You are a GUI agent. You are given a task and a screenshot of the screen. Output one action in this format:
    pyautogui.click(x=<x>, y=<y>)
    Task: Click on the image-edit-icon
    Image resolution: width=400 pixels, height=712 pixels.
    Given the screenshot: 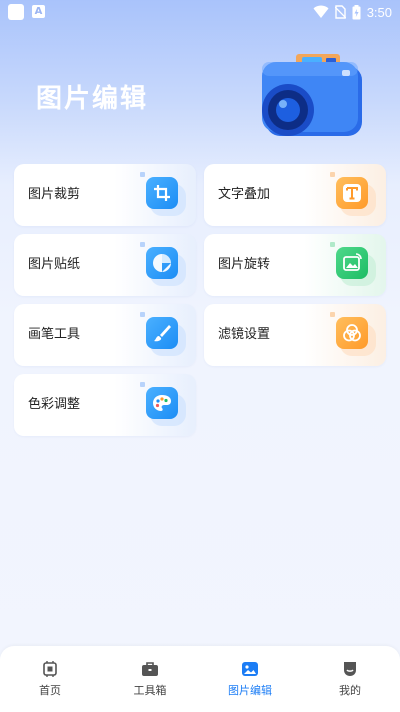 What is the action you would take?
    pyautogui.click(x=250, y=669)
    